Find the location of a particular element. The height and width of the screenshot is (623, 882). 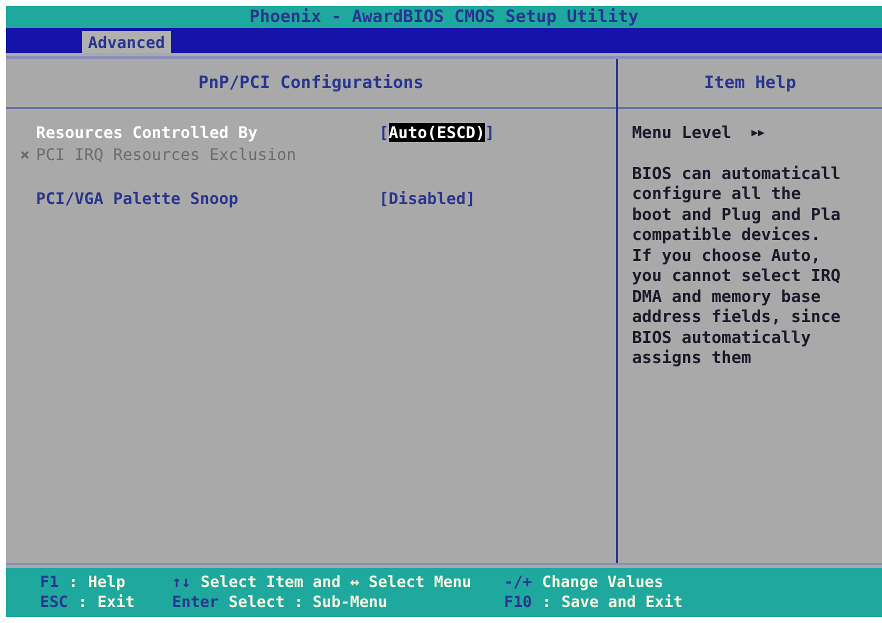

panel-heading: Item Help is located at coordinates (750, 83).